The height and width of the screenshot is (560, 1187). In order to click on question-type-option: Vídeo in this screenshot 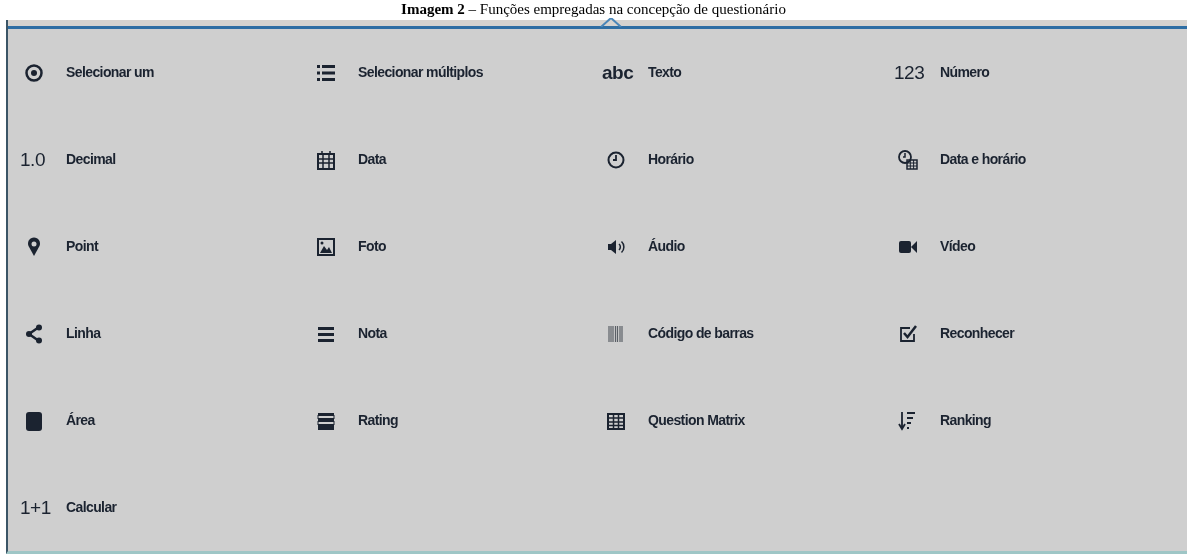, I will do `click(958, 246)`.